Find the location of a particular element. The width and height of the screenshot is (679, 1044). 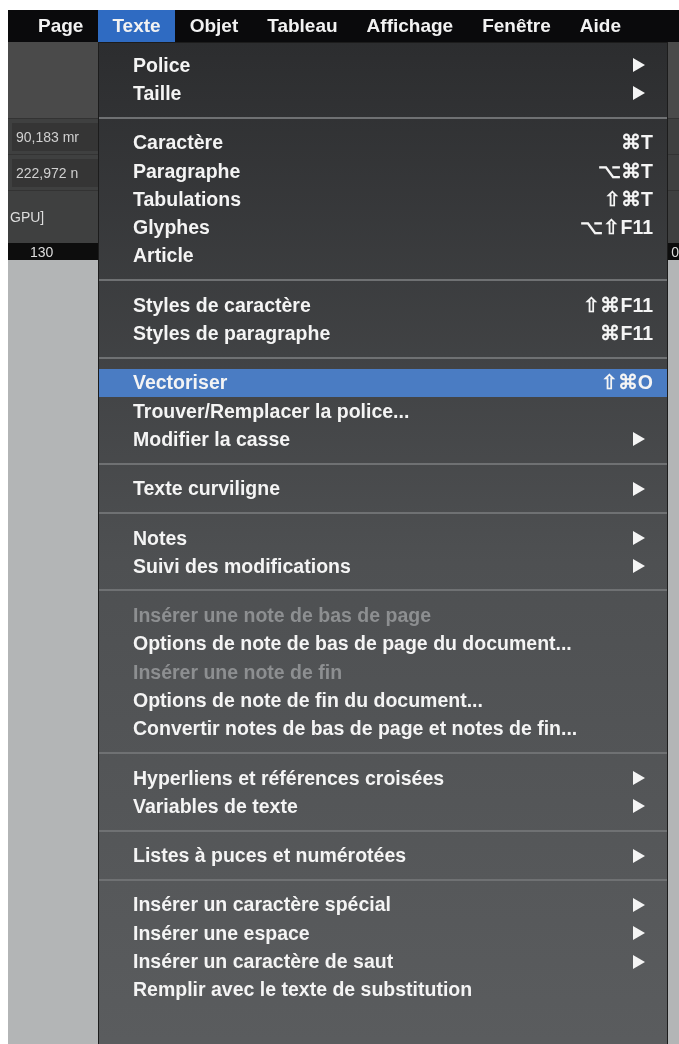

menu-item: Article is located at coordinates (383, 256).